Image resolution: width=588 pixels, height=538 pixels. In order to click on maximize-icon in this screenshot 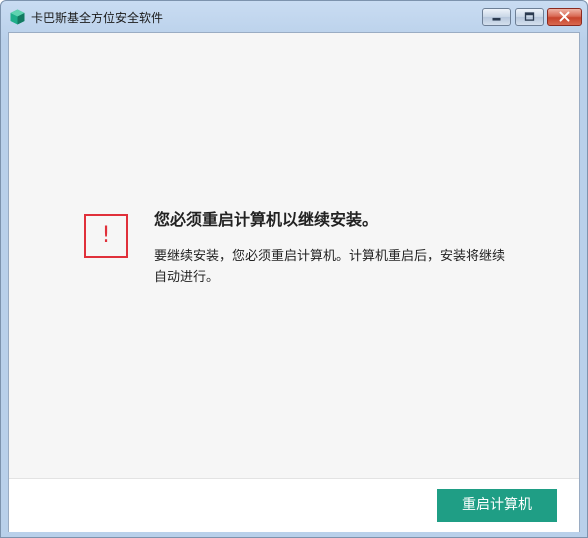, I will do `click(529, 16)`.